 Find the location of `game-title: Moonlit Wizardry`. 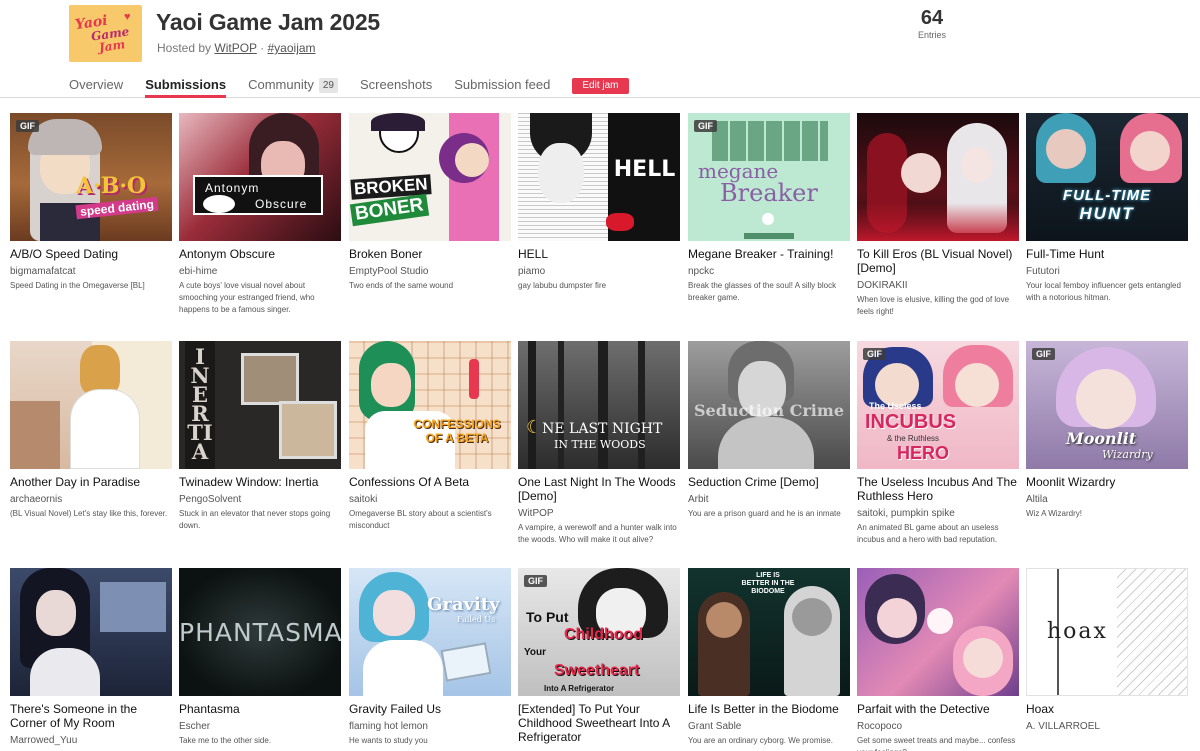

game-title: Moonlit Wizardry is located at coordinates (1108, 482).